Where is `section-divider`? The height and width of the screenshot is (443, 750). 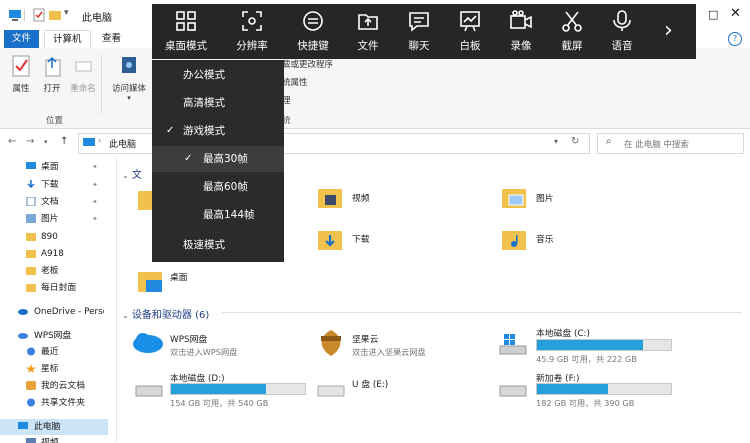 section-divider is located at coordinates (482, 312).